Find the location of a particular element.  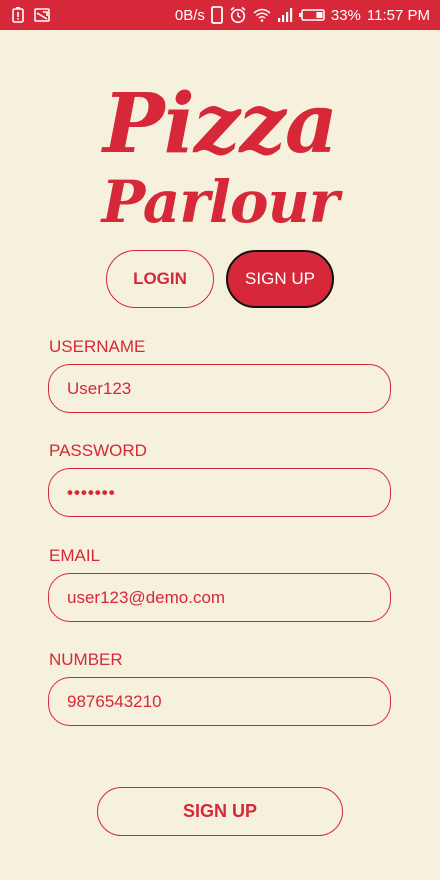

email-label: EMAIL is located at coordinates (75, 555).